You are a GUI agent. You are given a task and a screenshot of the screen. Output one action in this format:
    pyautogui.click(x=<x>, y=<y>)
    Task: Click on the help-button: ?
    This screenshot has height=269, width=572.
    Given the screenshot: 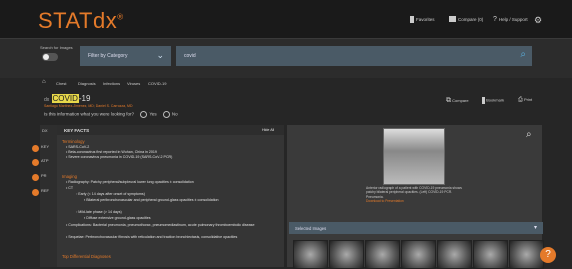 What is the action you would take?
    pyautogui.click(x=548, y=255)
    